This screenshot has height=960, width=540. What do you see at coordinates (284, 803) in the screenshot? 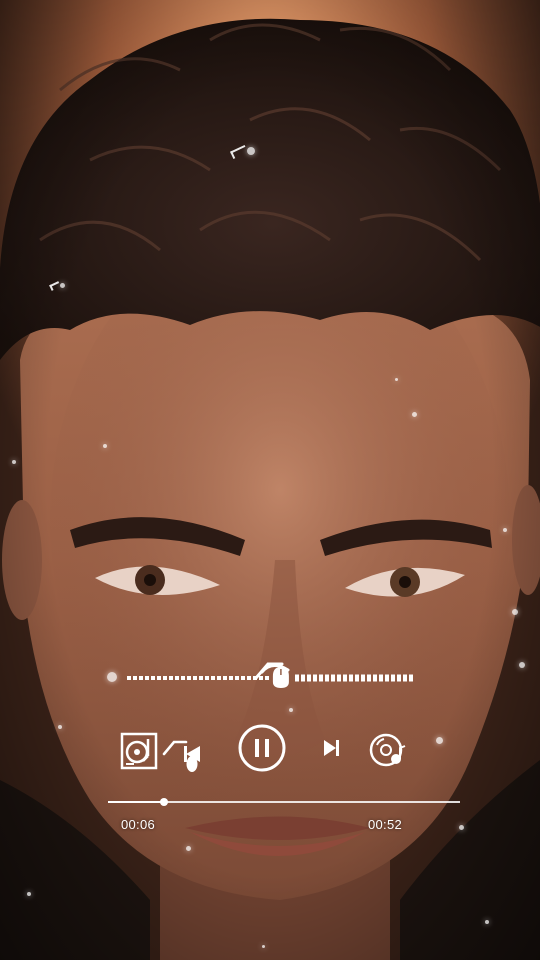
I see `playback-progress-bar` at bounding box center [284, 803].